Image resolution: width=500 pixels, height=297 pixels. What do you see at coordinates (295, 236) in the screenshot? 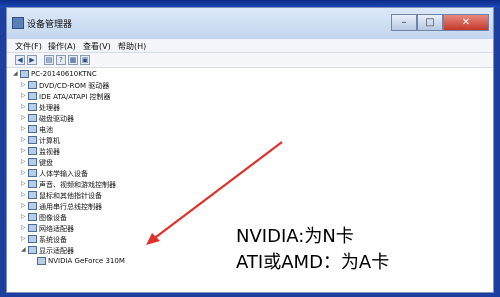
I see `annotation-line-1: NVIDIA:为N卡` at bounding box center [295, 236].